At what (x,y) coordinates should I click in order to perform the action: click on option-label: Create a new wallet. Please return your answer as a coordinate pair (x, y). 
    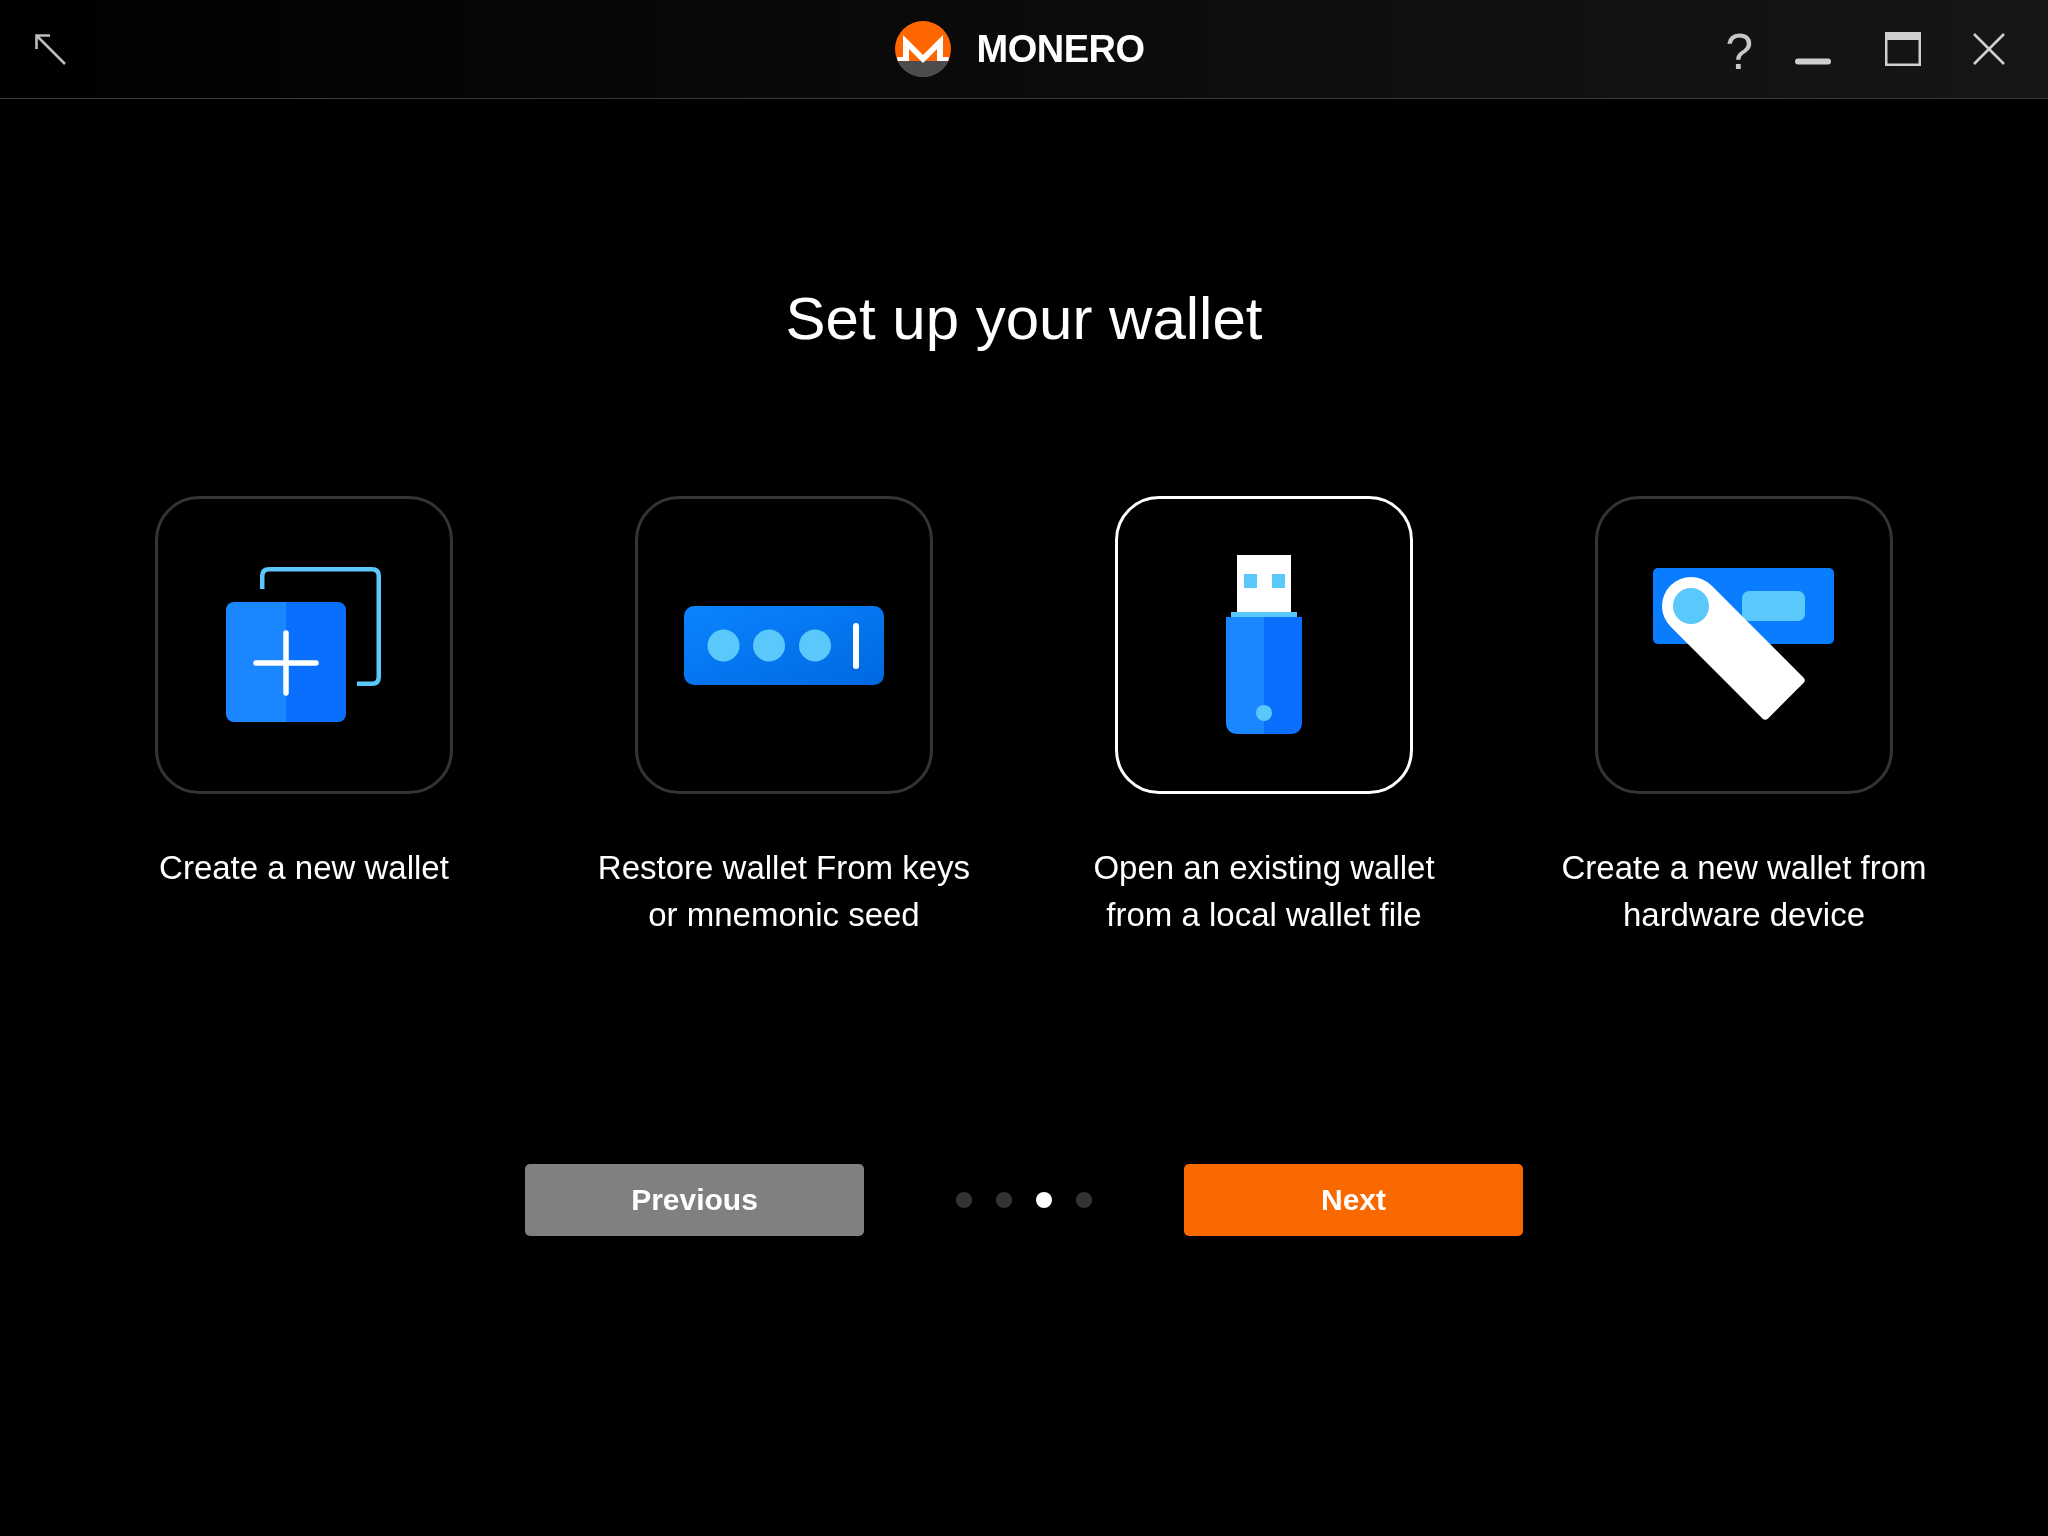
    Looking at the image, I should click on (304, 868).